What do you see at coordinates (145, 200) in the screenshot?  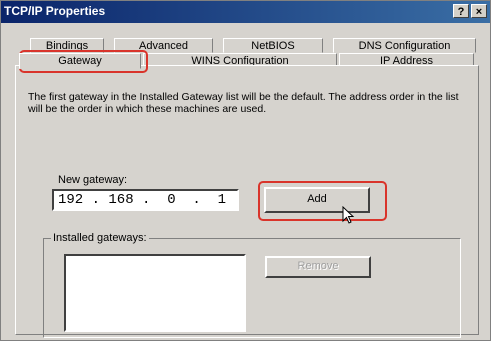 I see `new-gateway-ip-input: 192 . 168 . 0 . 1` at bounding box center [145, 200].